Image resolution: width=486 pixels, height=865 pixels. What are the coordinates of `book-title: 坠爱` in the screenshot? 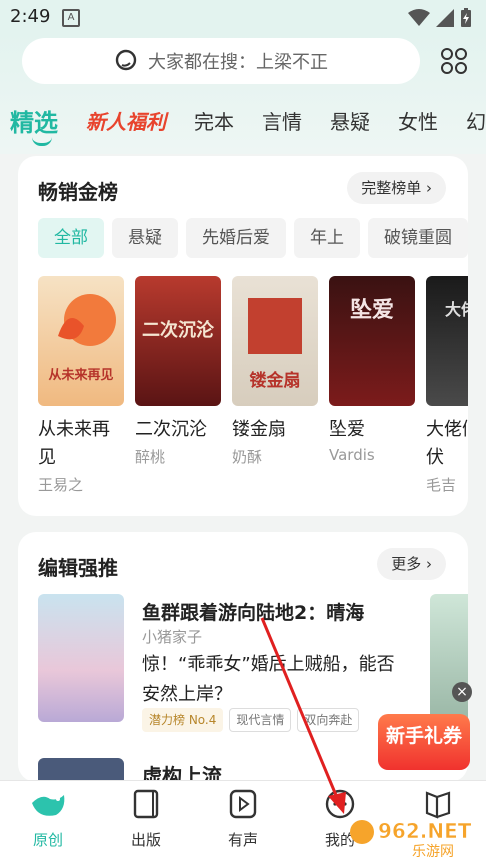 It's located at (347, 429).